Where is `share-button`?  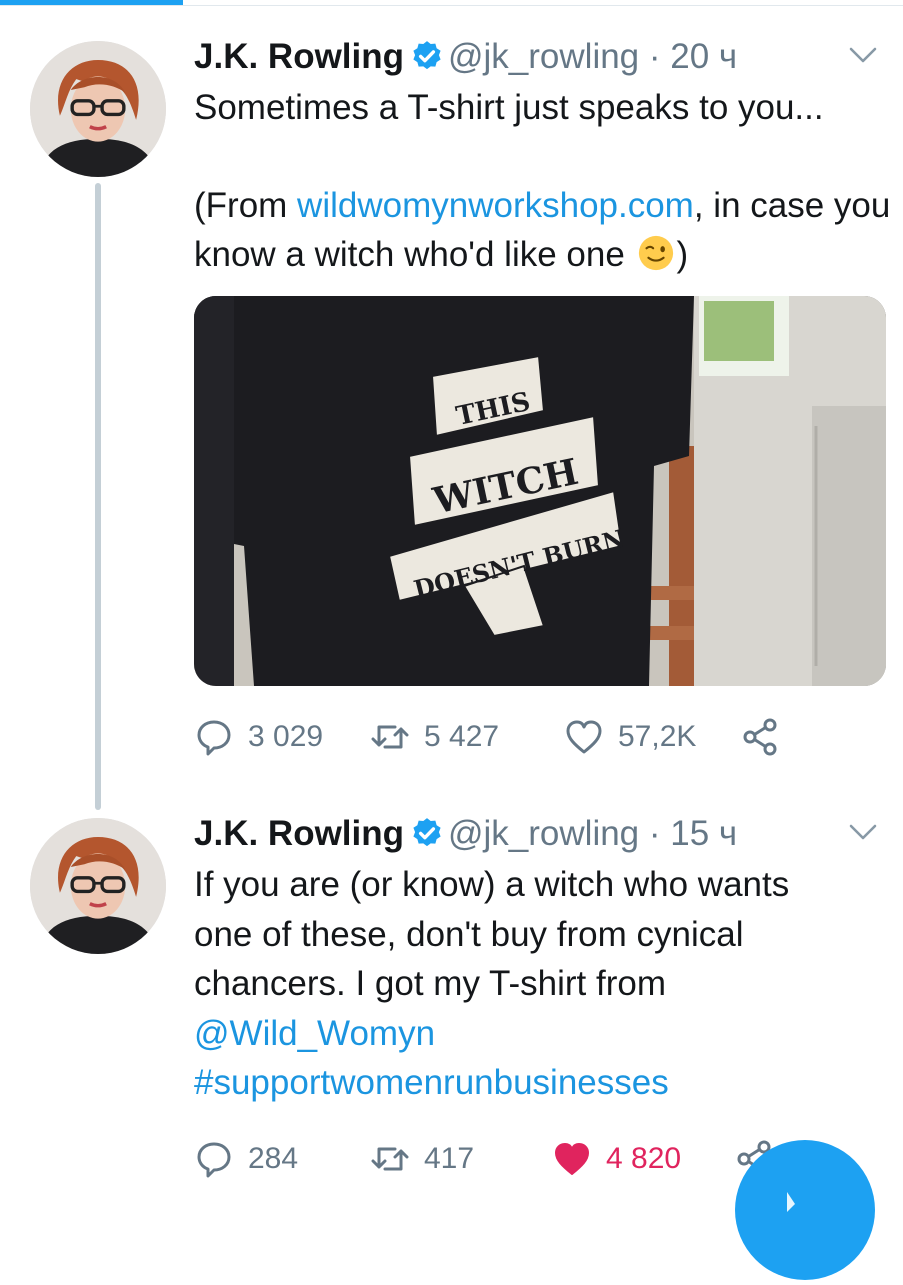
share-button is located at coordinates (767, 737).